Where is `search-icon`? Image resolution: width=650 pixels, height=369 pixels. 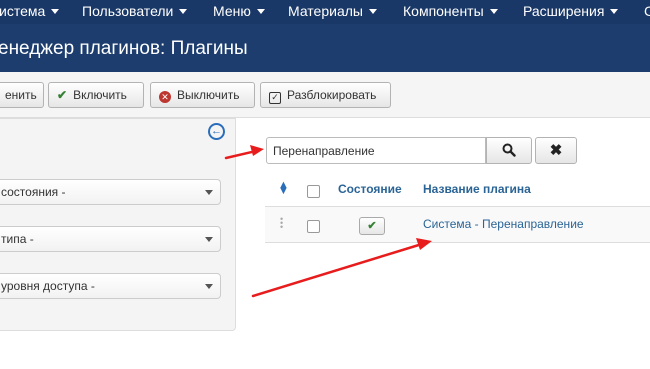 search-icon is located at coordinates (509, 150).